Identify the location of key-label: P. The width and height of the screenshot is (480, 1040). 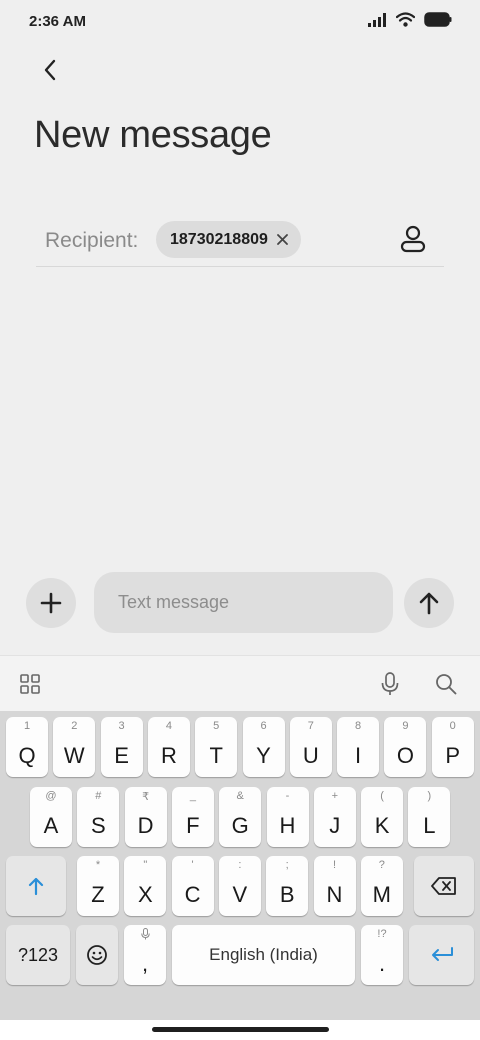
(453, 755).